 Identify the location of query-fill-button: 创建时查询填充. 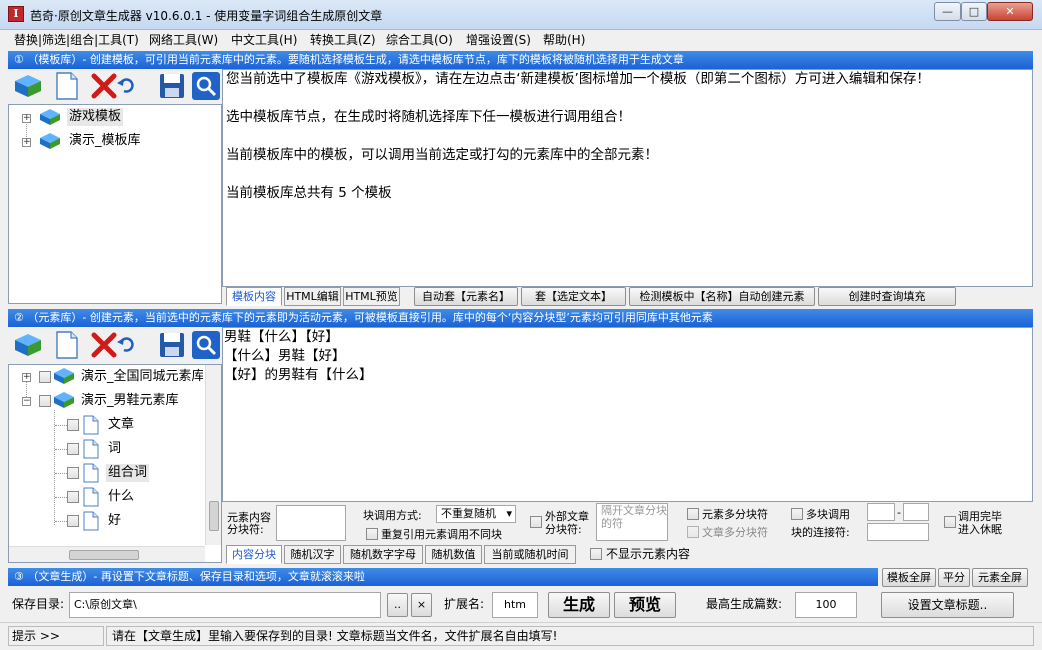
(887, 296).